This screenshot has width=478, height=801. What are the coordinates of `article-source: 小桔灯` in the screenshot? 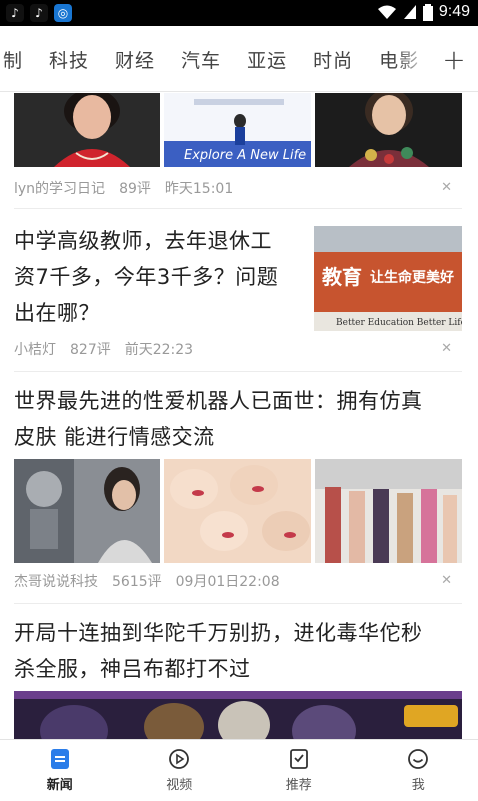 It's located at (35, 349).